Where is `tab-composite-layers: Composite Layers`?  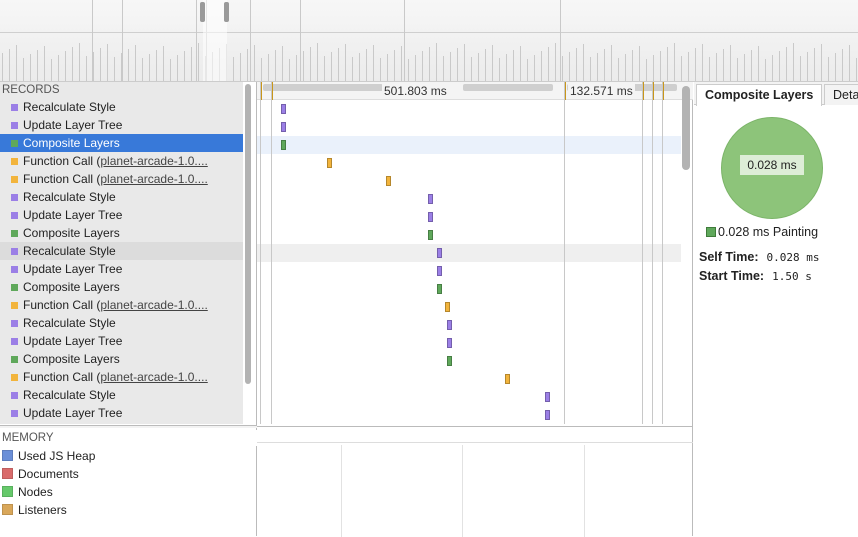
tab-composite-layers: Composite Layers is located at coordinates (759, 95).